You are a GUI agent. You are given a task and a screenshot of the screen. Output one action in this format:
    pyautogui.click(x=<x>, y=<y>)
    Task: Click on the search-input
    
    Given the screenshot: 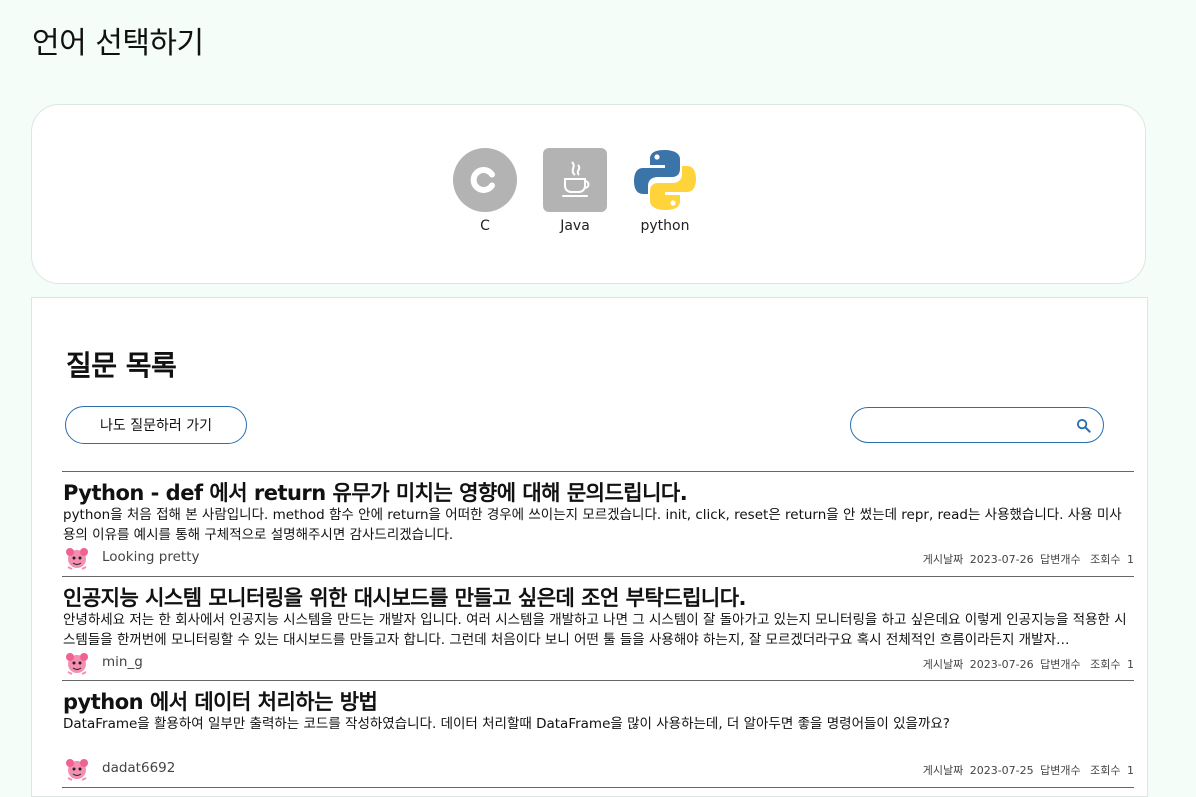 What is the action you would take?
    pyautogui.click(x=965, y=426)
    